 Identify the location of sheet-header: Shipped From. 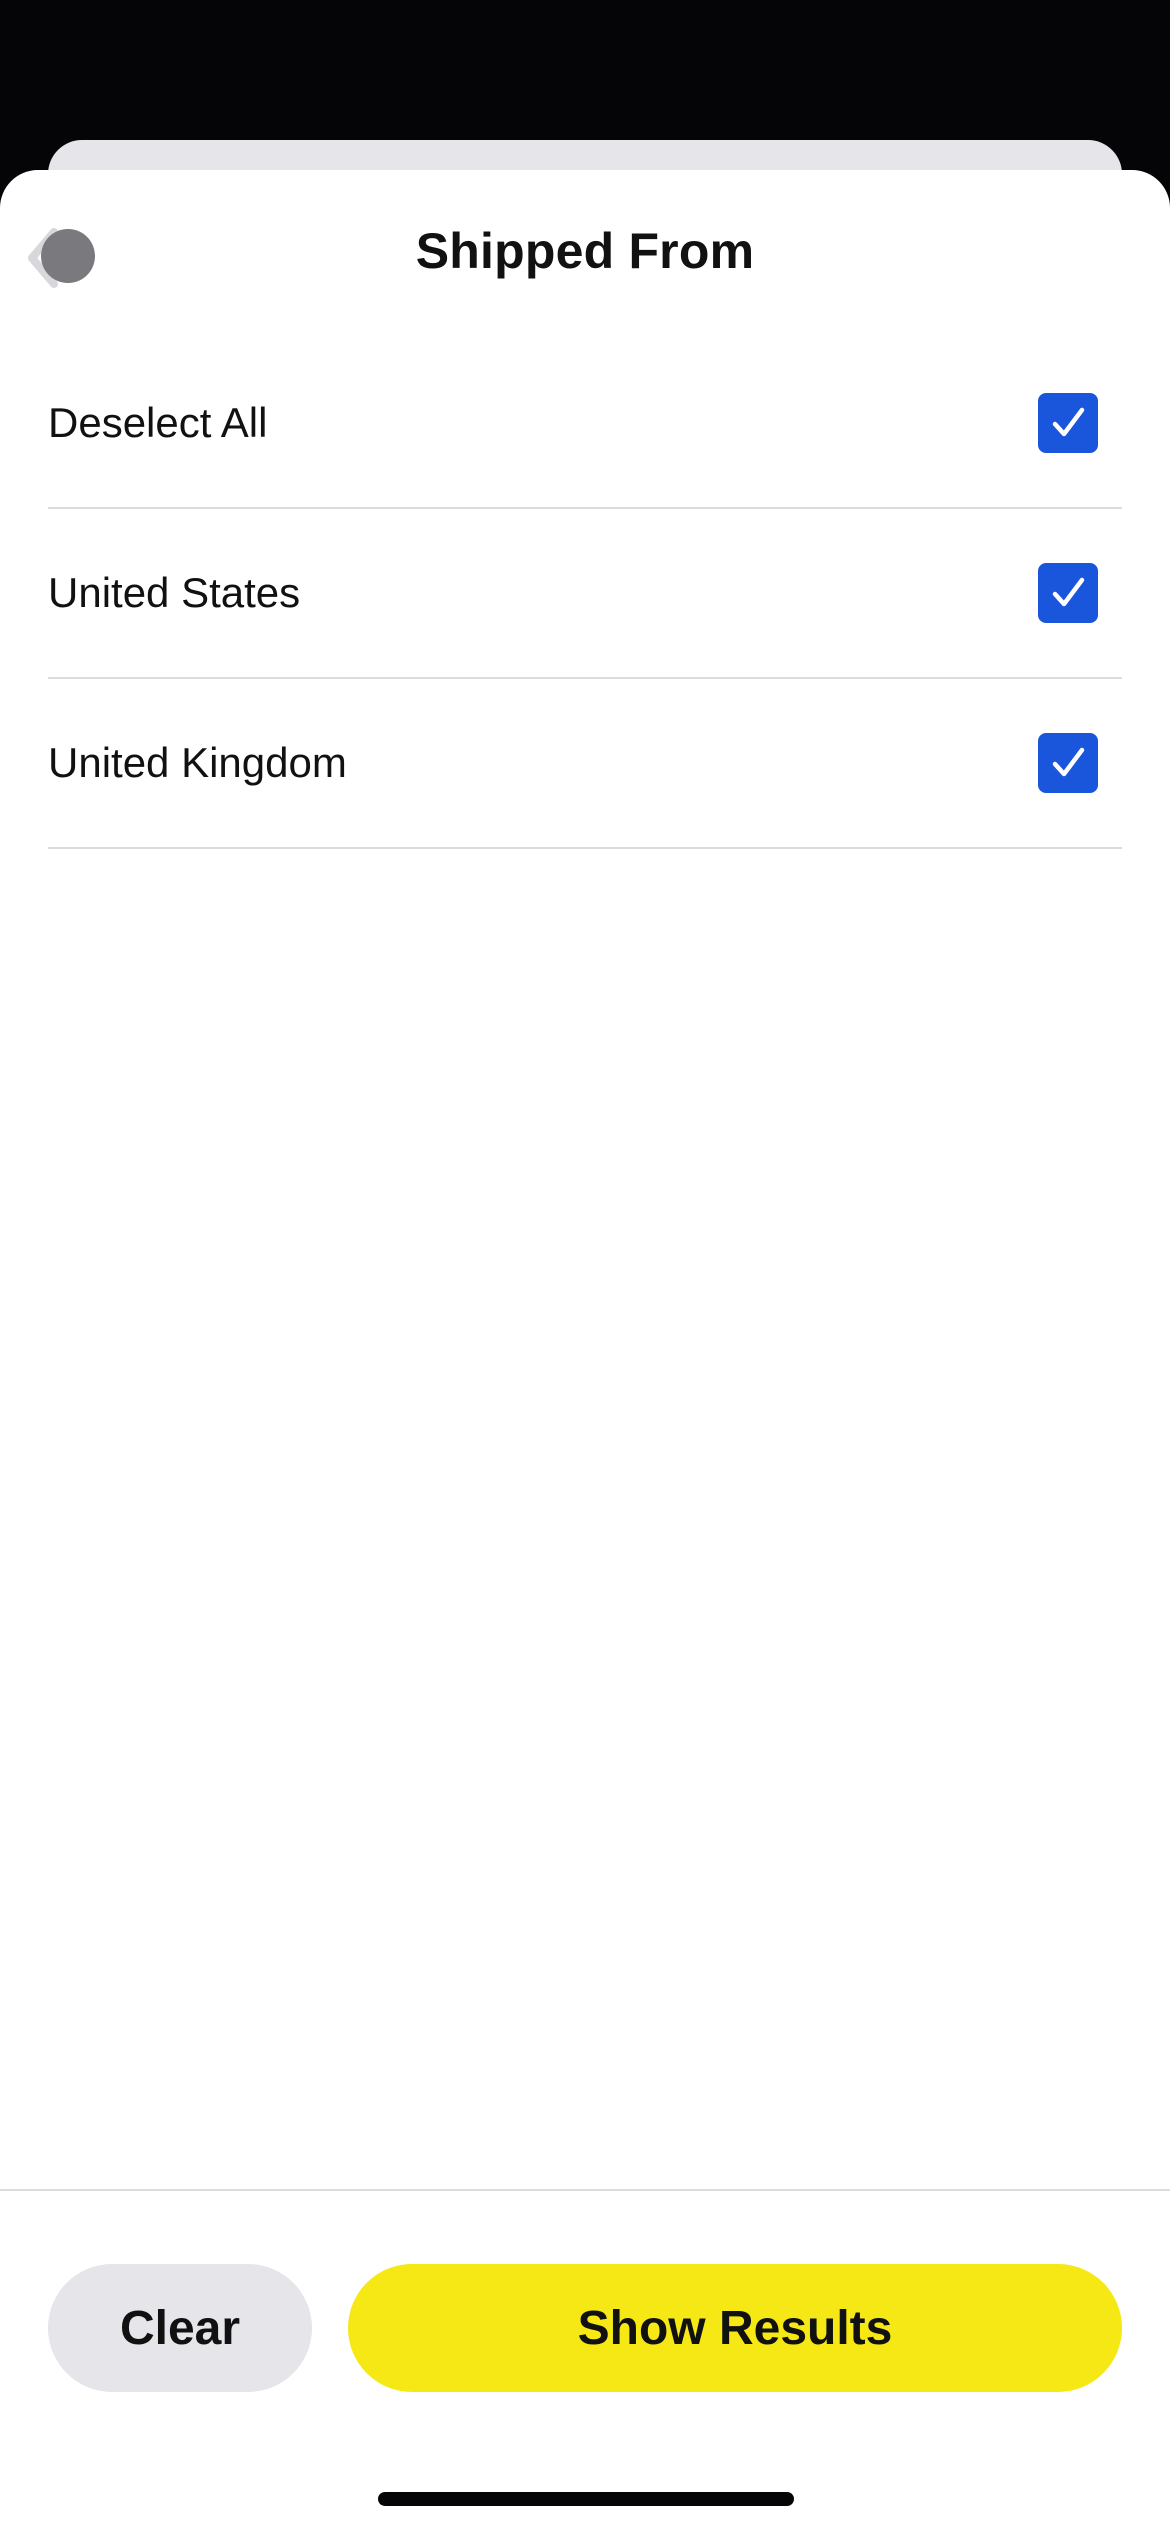
(585, 255).